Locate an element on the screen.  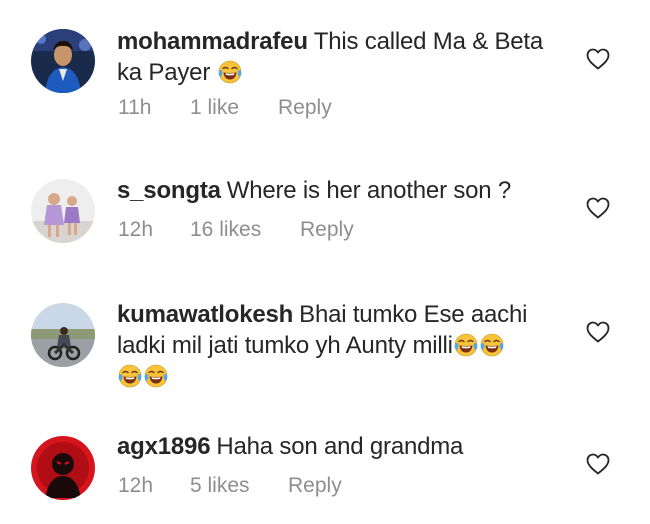
comment-body: s_songta Where is her another son ? is located at coordinates (337, 190).